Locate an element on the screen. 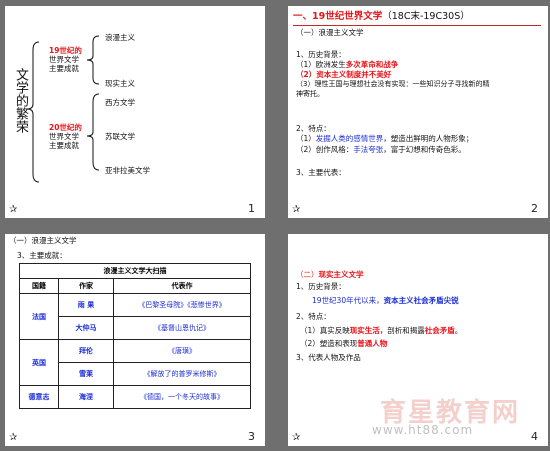 The image size is (550, 451). mindmap-braces is located at coordinates (63, 109).